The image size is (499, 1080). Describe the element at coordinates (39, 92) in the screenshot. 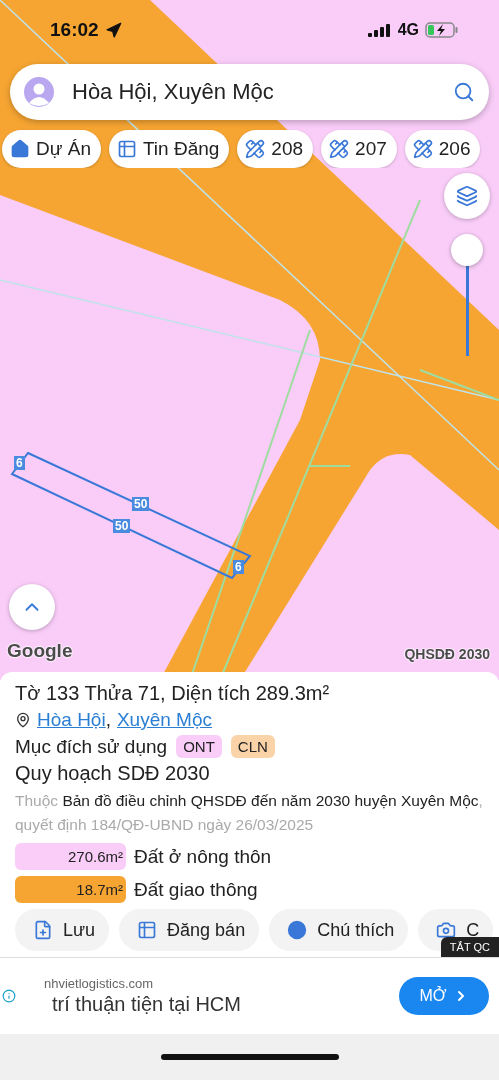

I see `avatar-icon` at that location.